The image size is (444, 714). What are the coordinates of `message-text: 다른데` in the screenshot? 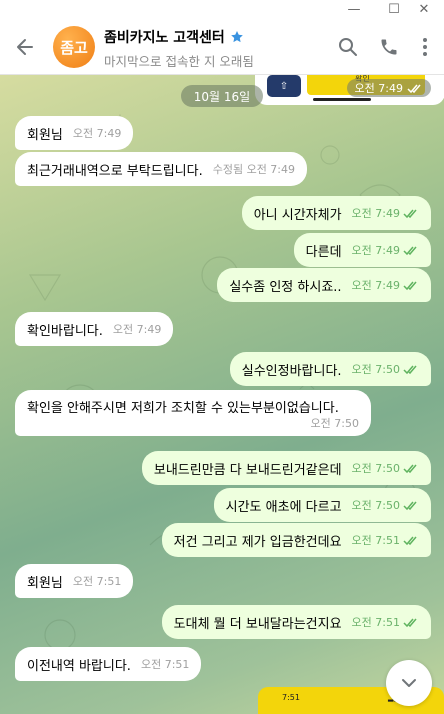 It's located at (323, 252).